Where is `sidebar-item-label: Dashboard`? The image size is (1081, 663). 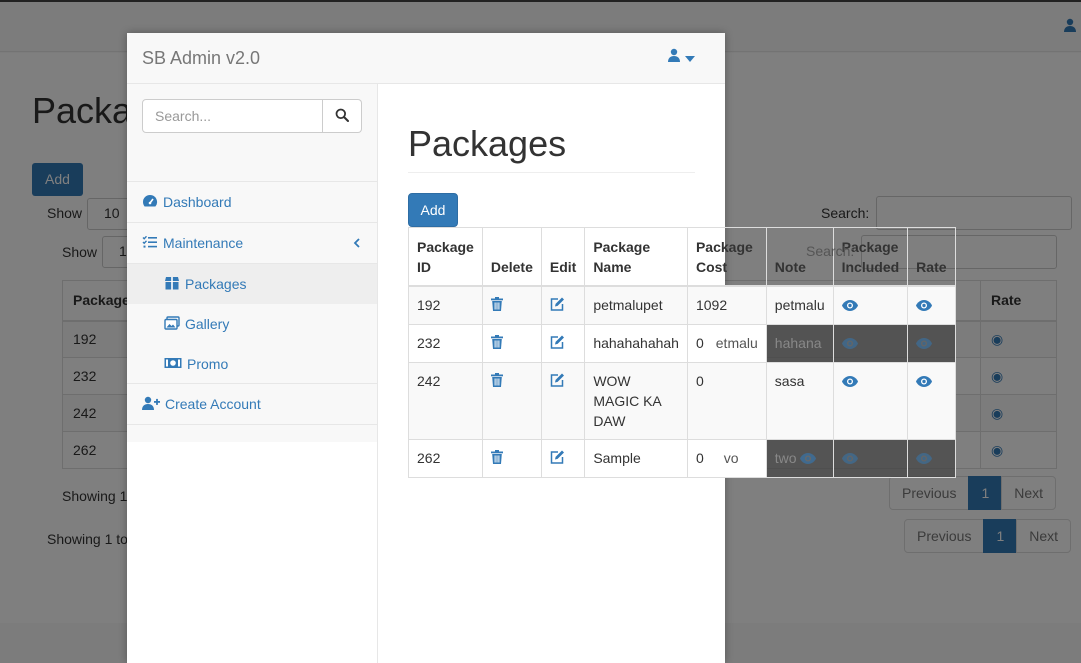
sidebar-item-label: Dashboard is located at coordinates (197, 202).